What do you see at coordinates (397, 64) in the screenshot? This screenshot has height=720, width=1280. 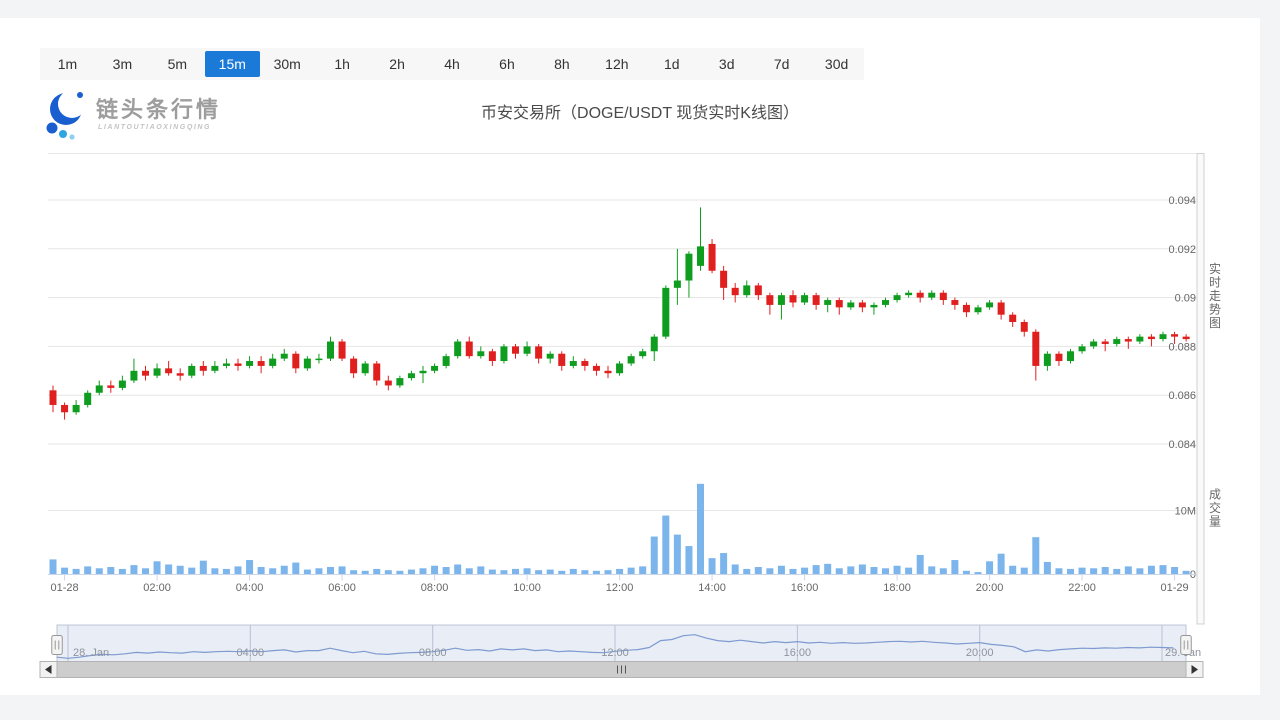 I see `timeframe-button-2h: 2h` at bounding box center [397, 64].